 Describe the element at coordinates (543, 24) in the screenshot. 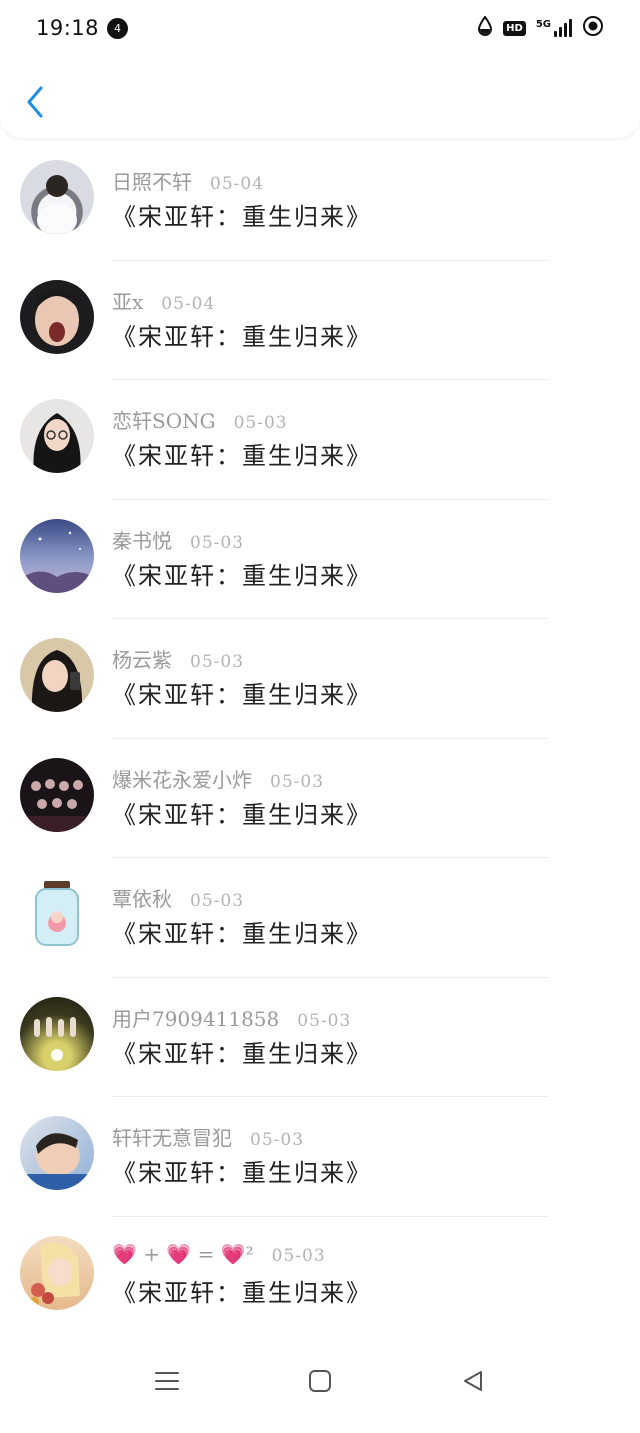

I see `network-type-label: 5G` at that location.